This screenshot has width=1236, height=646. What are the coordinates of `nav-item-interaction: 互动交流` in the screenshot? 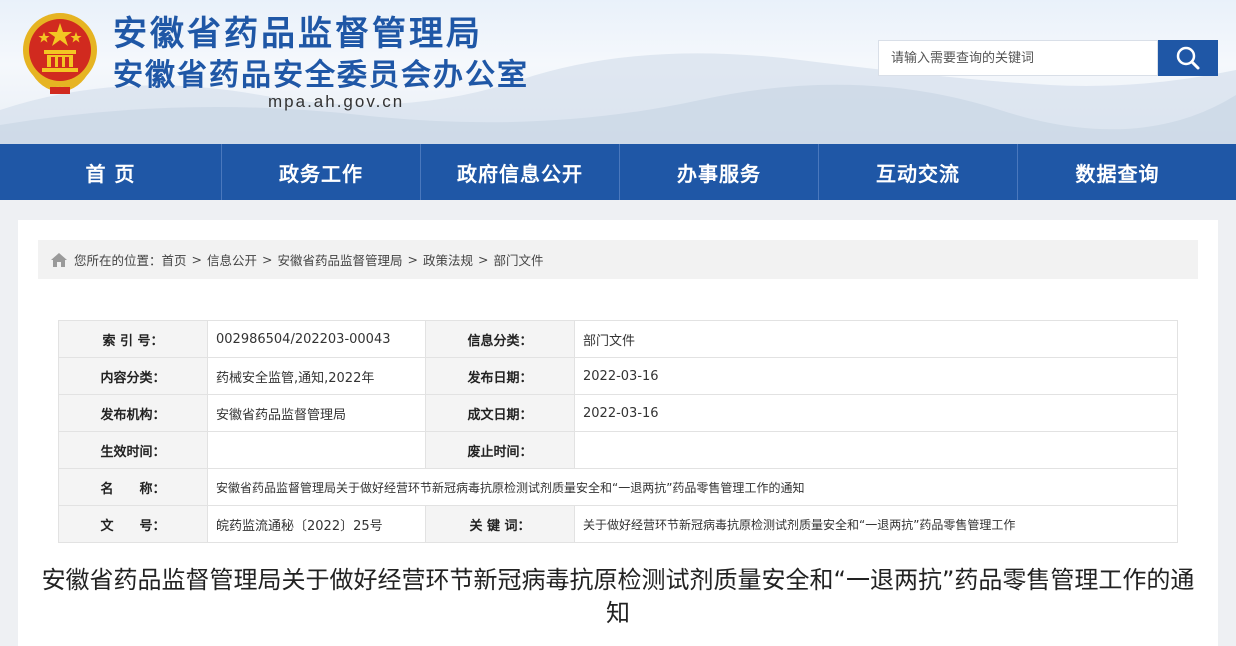 It's located at (918, 172).